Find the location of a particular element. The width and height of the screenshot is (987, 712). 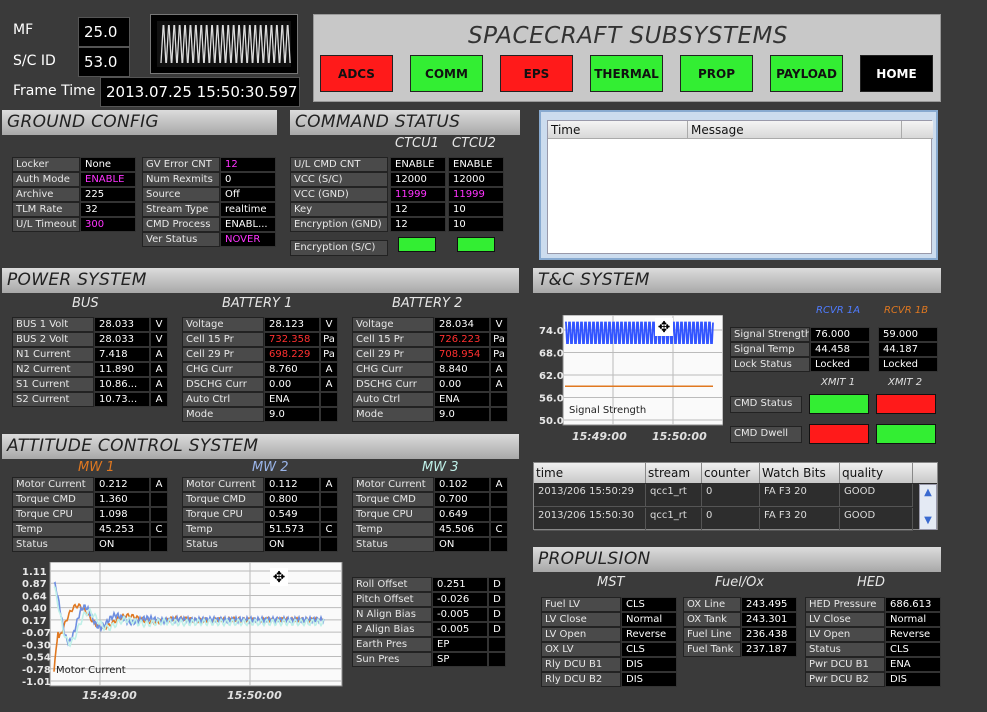

mst-value: CLS is located at coordinates (649, 604).